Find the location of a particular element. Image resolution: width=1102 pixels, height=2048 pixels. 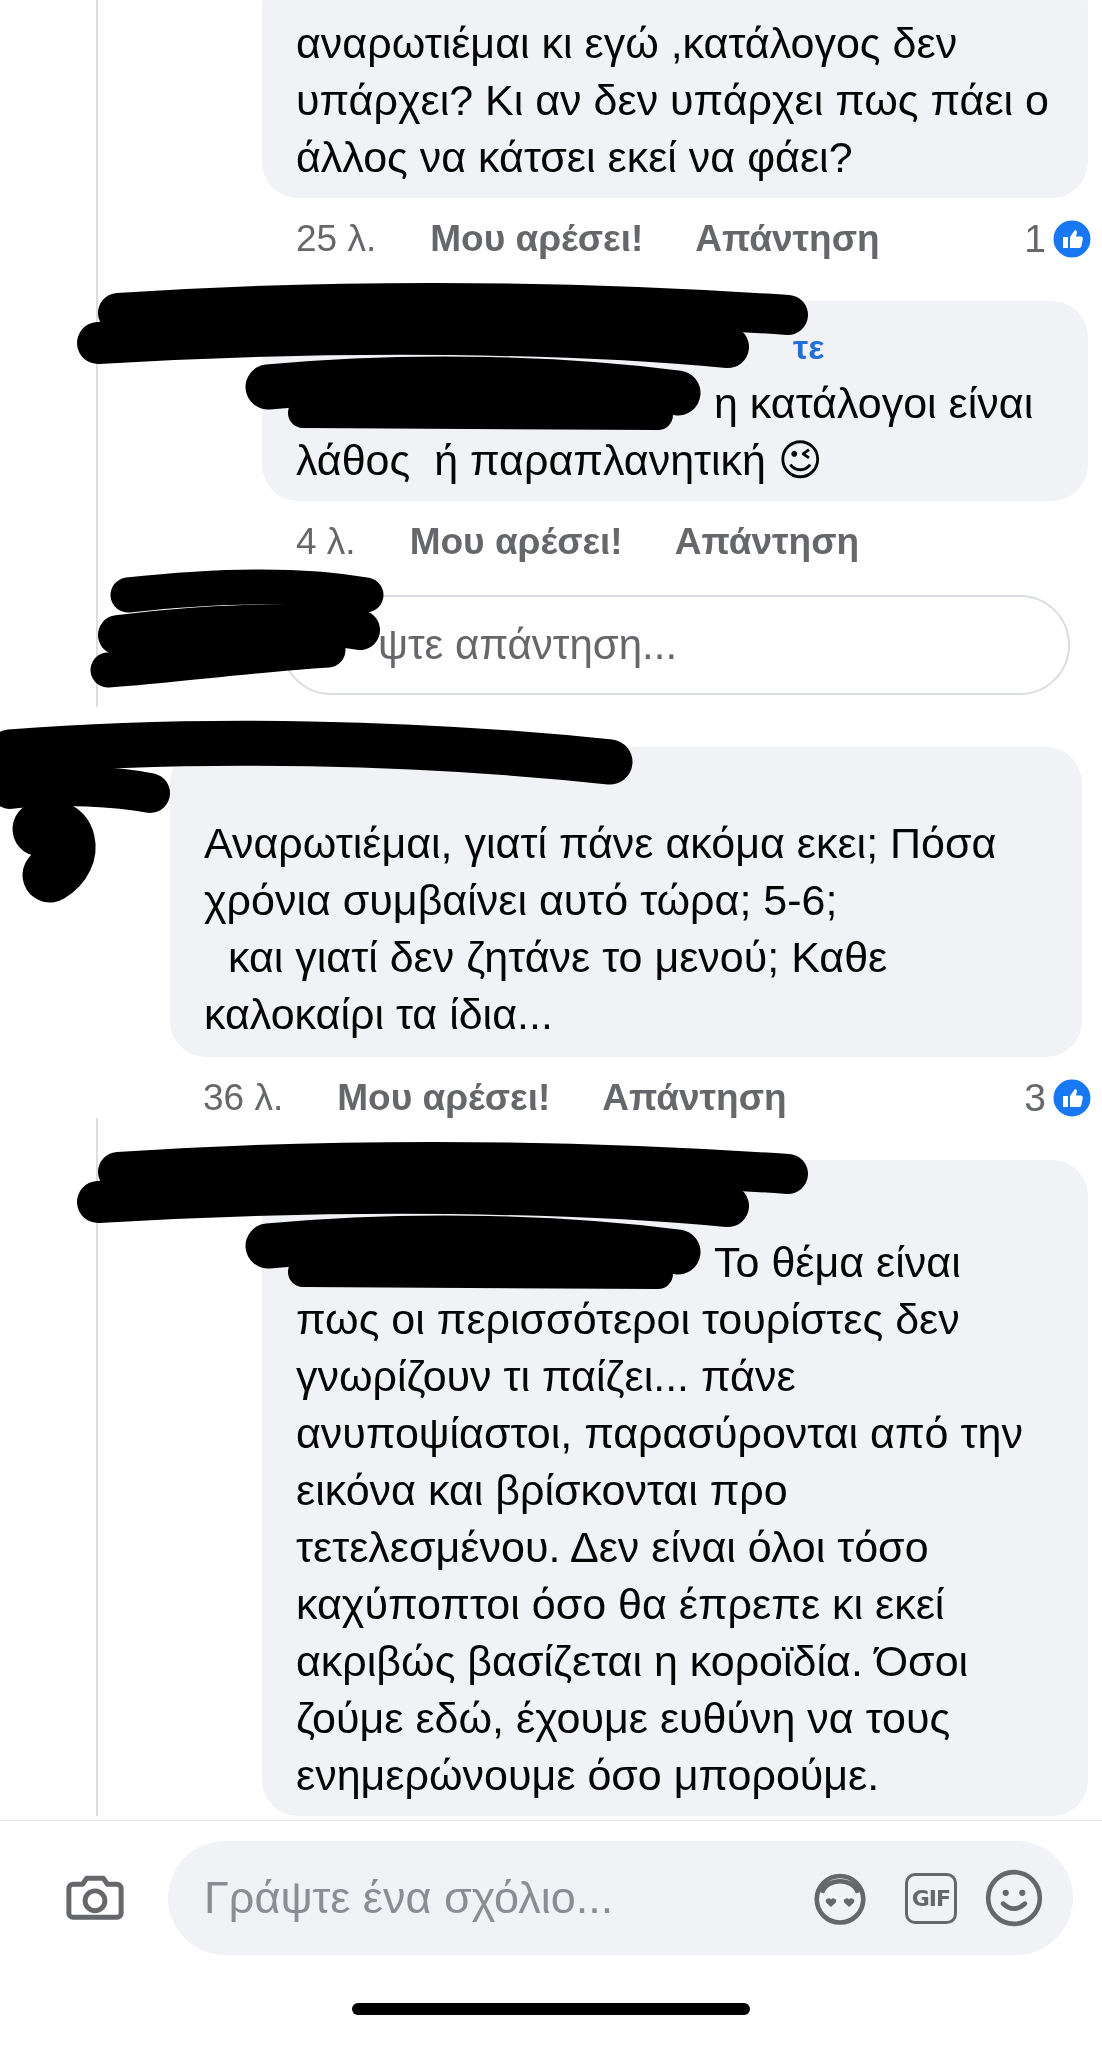

comment-text: η κατάλογοι είναι λάθος ή παραπλανητική 😉 is located at coordinates (665, 431).